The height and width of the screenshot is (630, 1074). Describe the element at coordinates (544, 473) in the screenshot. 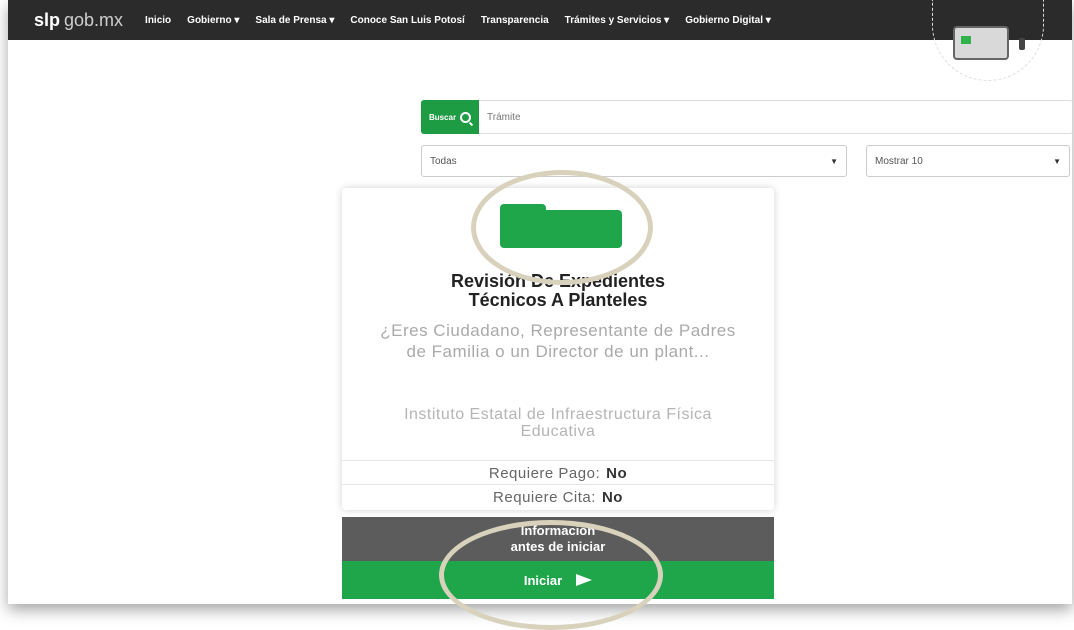

I see `payment-label: Requiere Pago:` at that location.